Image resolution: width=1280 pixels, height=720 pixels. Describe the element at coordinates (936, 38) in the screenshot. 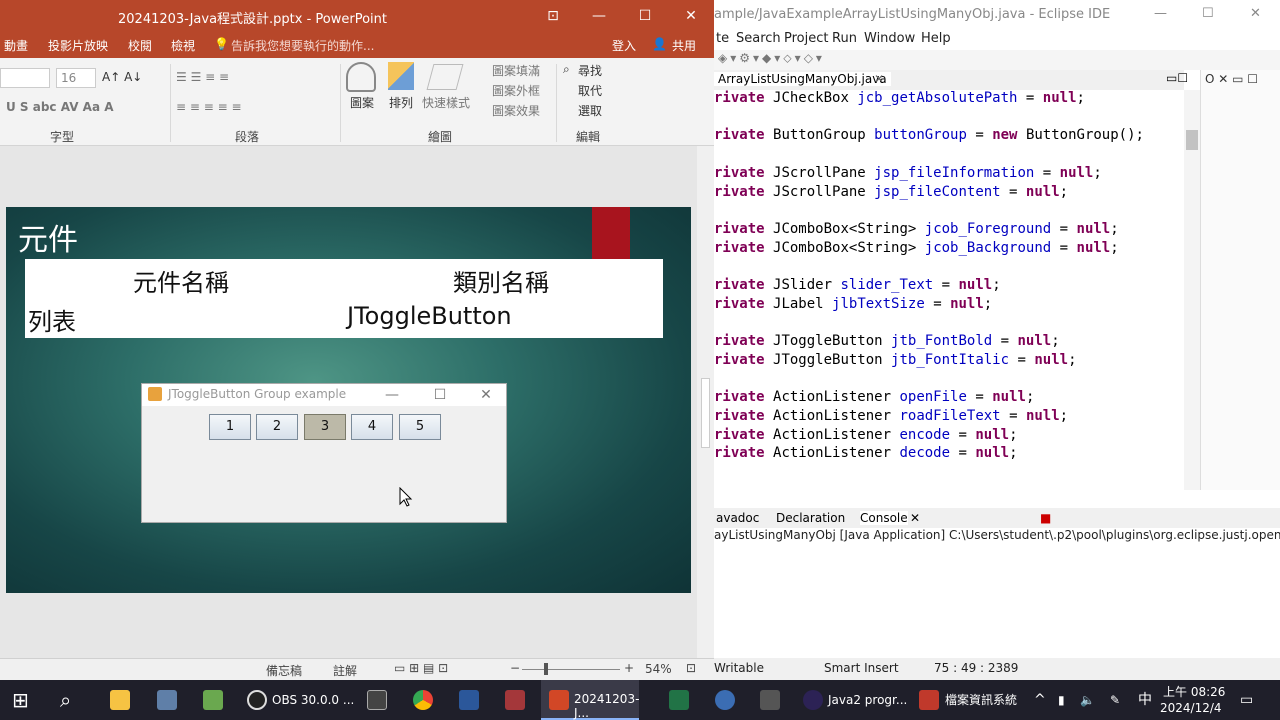

I see `menu-help: Help` at that location.